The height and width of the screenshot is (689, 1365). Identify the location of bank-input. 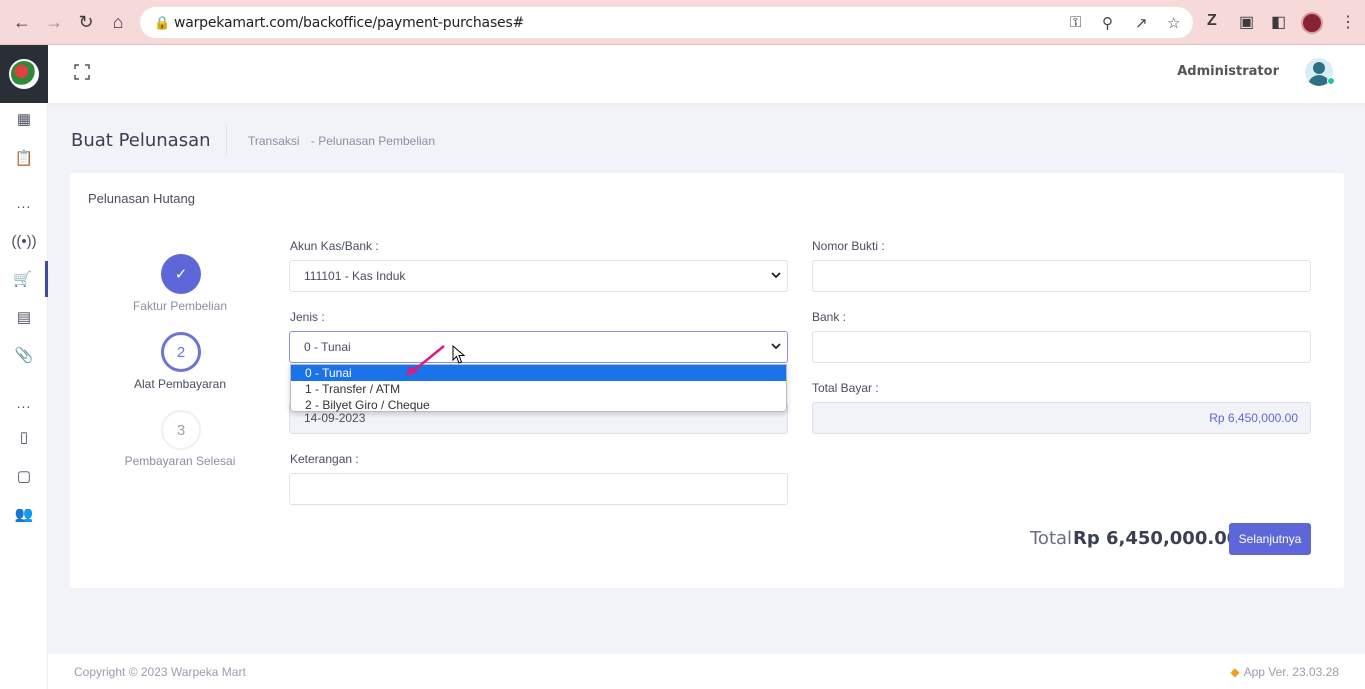
(1061, 347).